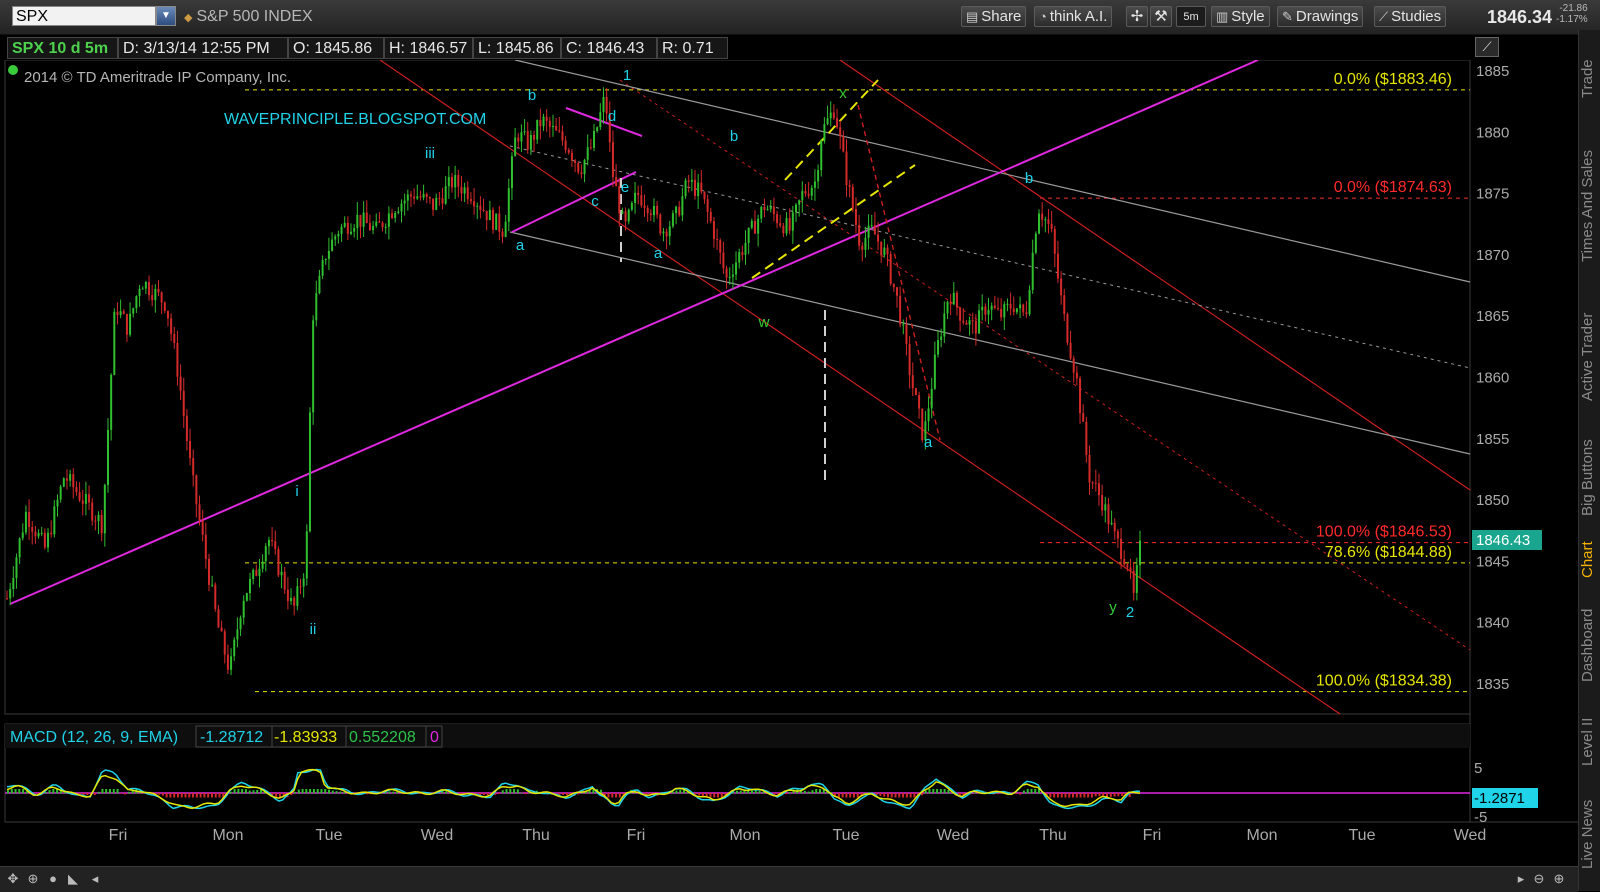  What do you see at coordinates (1478, 768) in the screenshot?
I see `macd-axis-top: 5` at bounding box center [1478, 768].